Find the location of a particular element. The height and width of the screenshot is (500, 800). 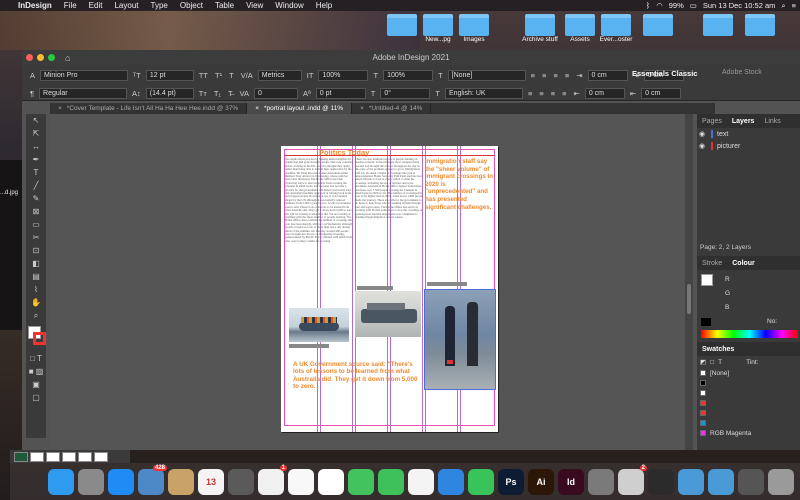

layer-row-picturer: ◉ picturer is located at coordinates (748, 146).